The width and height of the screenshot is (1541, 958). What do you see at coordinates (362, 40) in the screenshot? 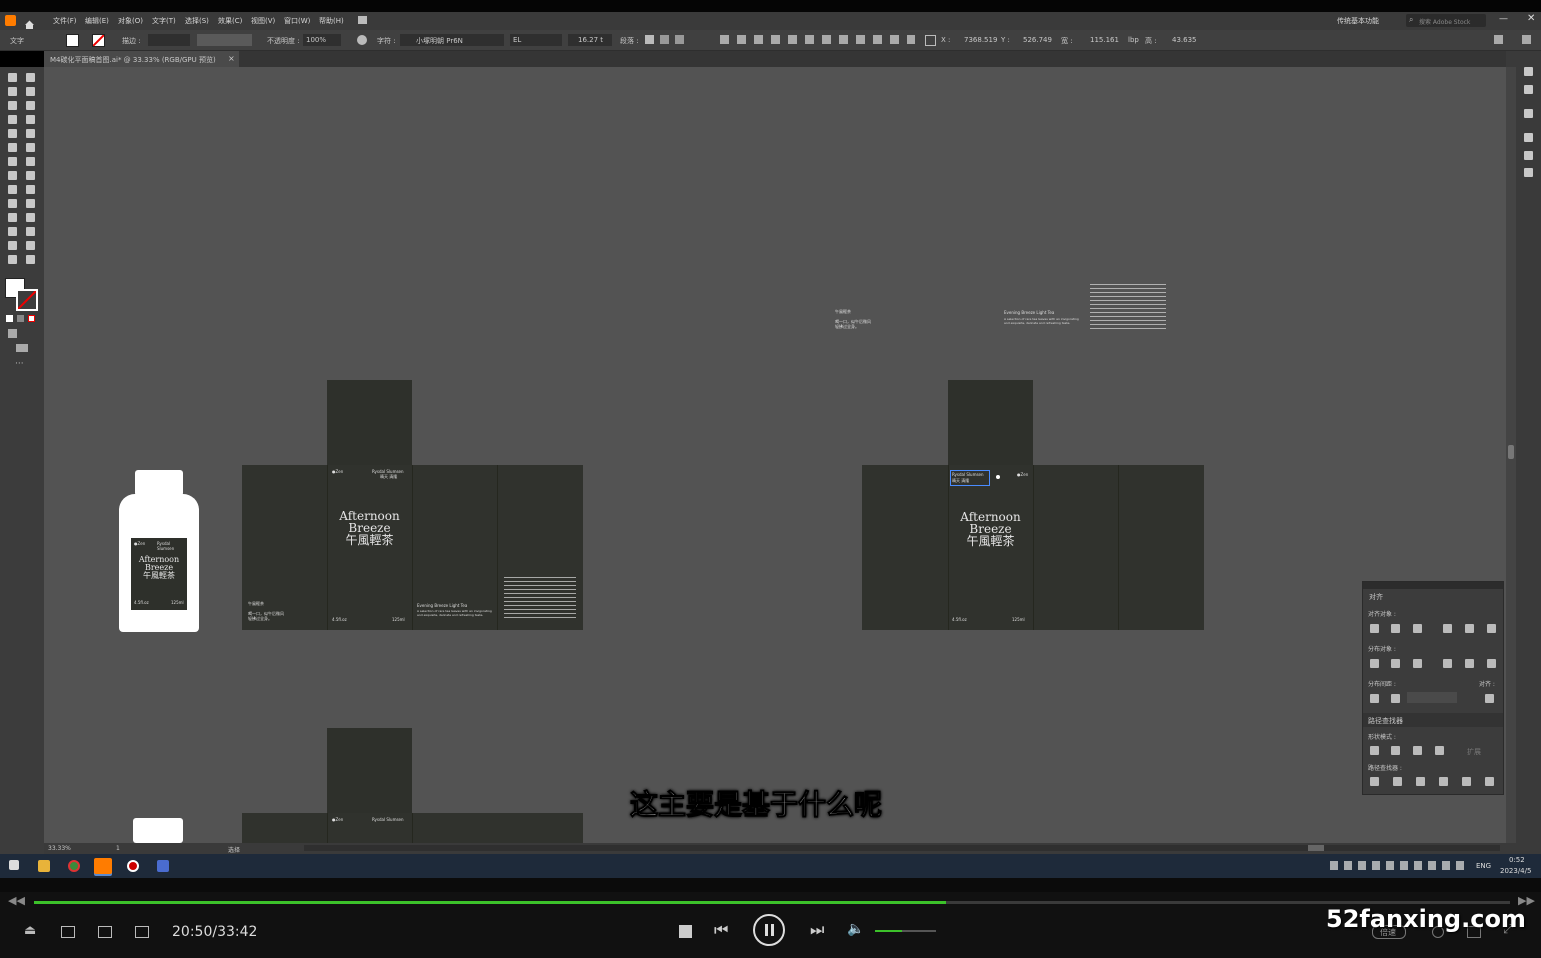
I see `recolor-icon` at bounding box center [362, 40].